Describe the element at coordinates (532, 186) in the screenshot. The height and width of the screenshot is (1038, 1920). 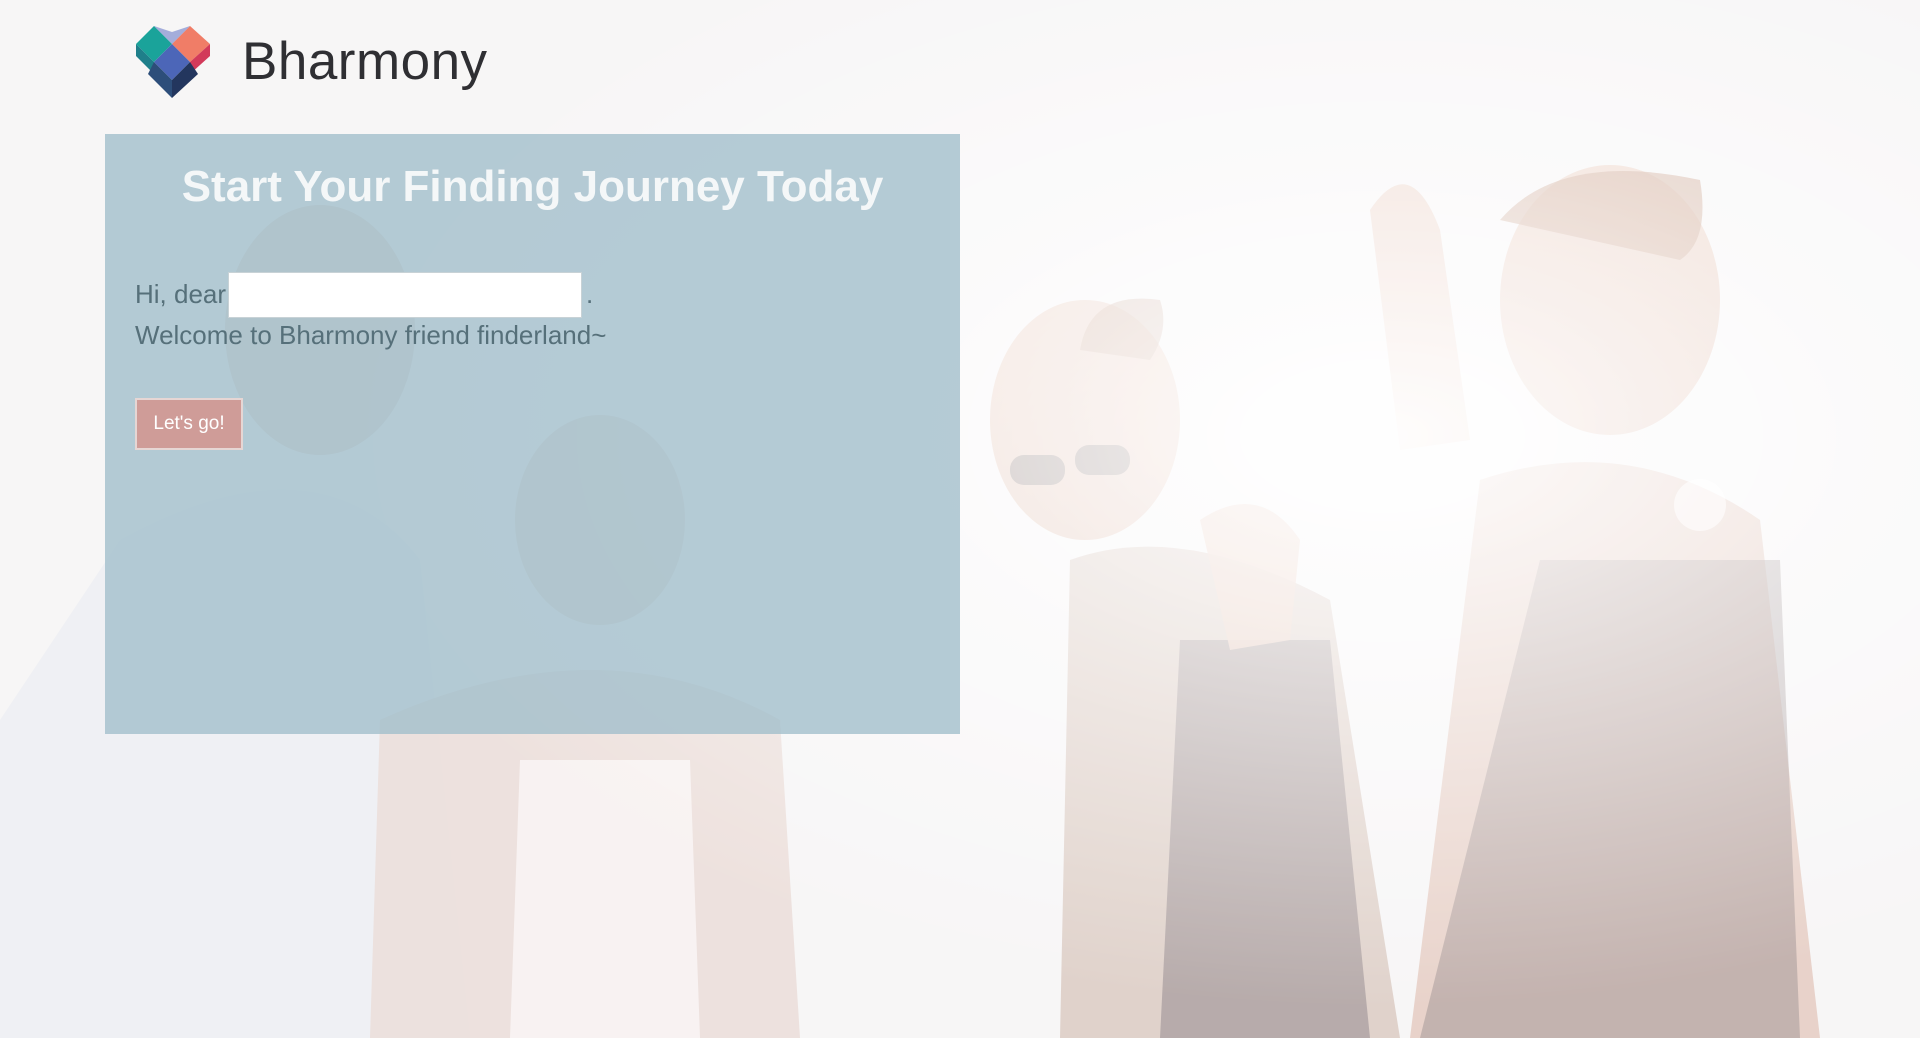
I see `panel-title: Start Your Finding Journey Today` at that location.